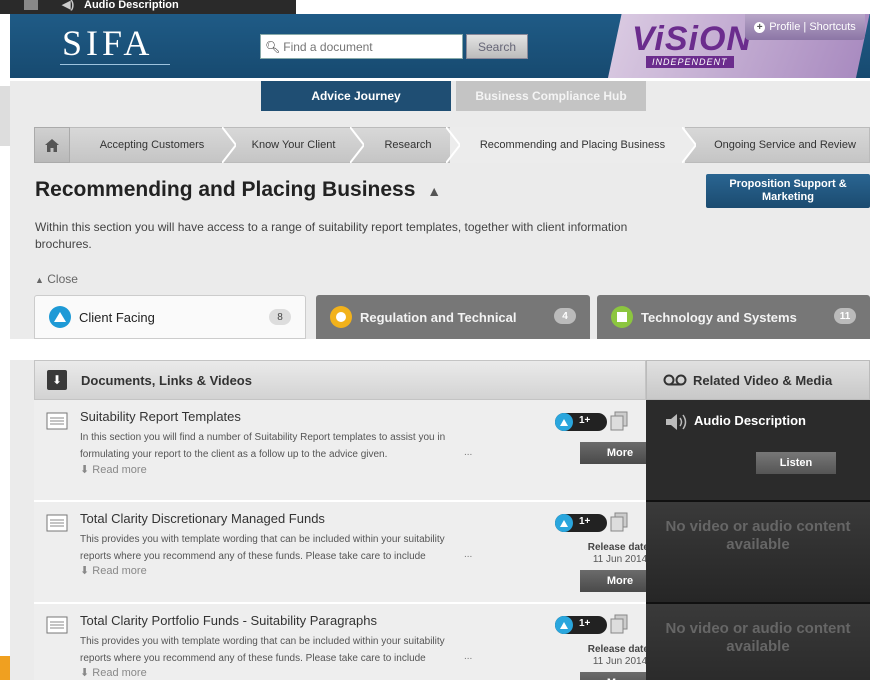 The height and width of the screenshot is (680, 870). I want to click on search-field: 🔍︎, so click(361, 46).